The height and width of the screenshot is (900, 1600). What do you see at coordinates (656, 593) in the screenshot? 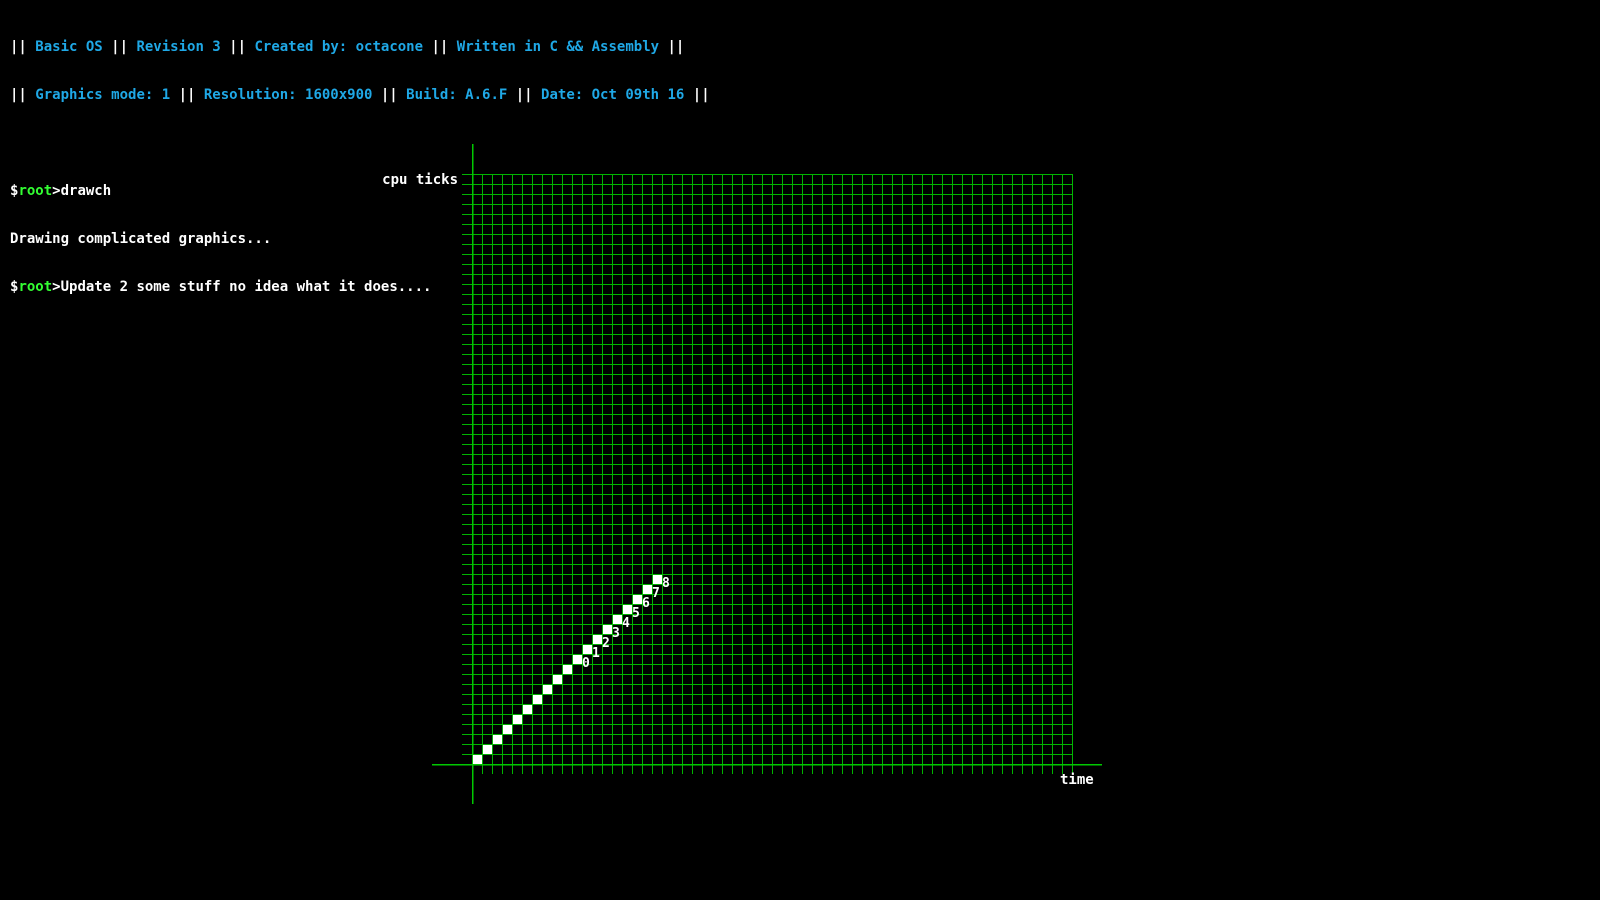
I see `point-label: 7` at bounding box center [656, 593].